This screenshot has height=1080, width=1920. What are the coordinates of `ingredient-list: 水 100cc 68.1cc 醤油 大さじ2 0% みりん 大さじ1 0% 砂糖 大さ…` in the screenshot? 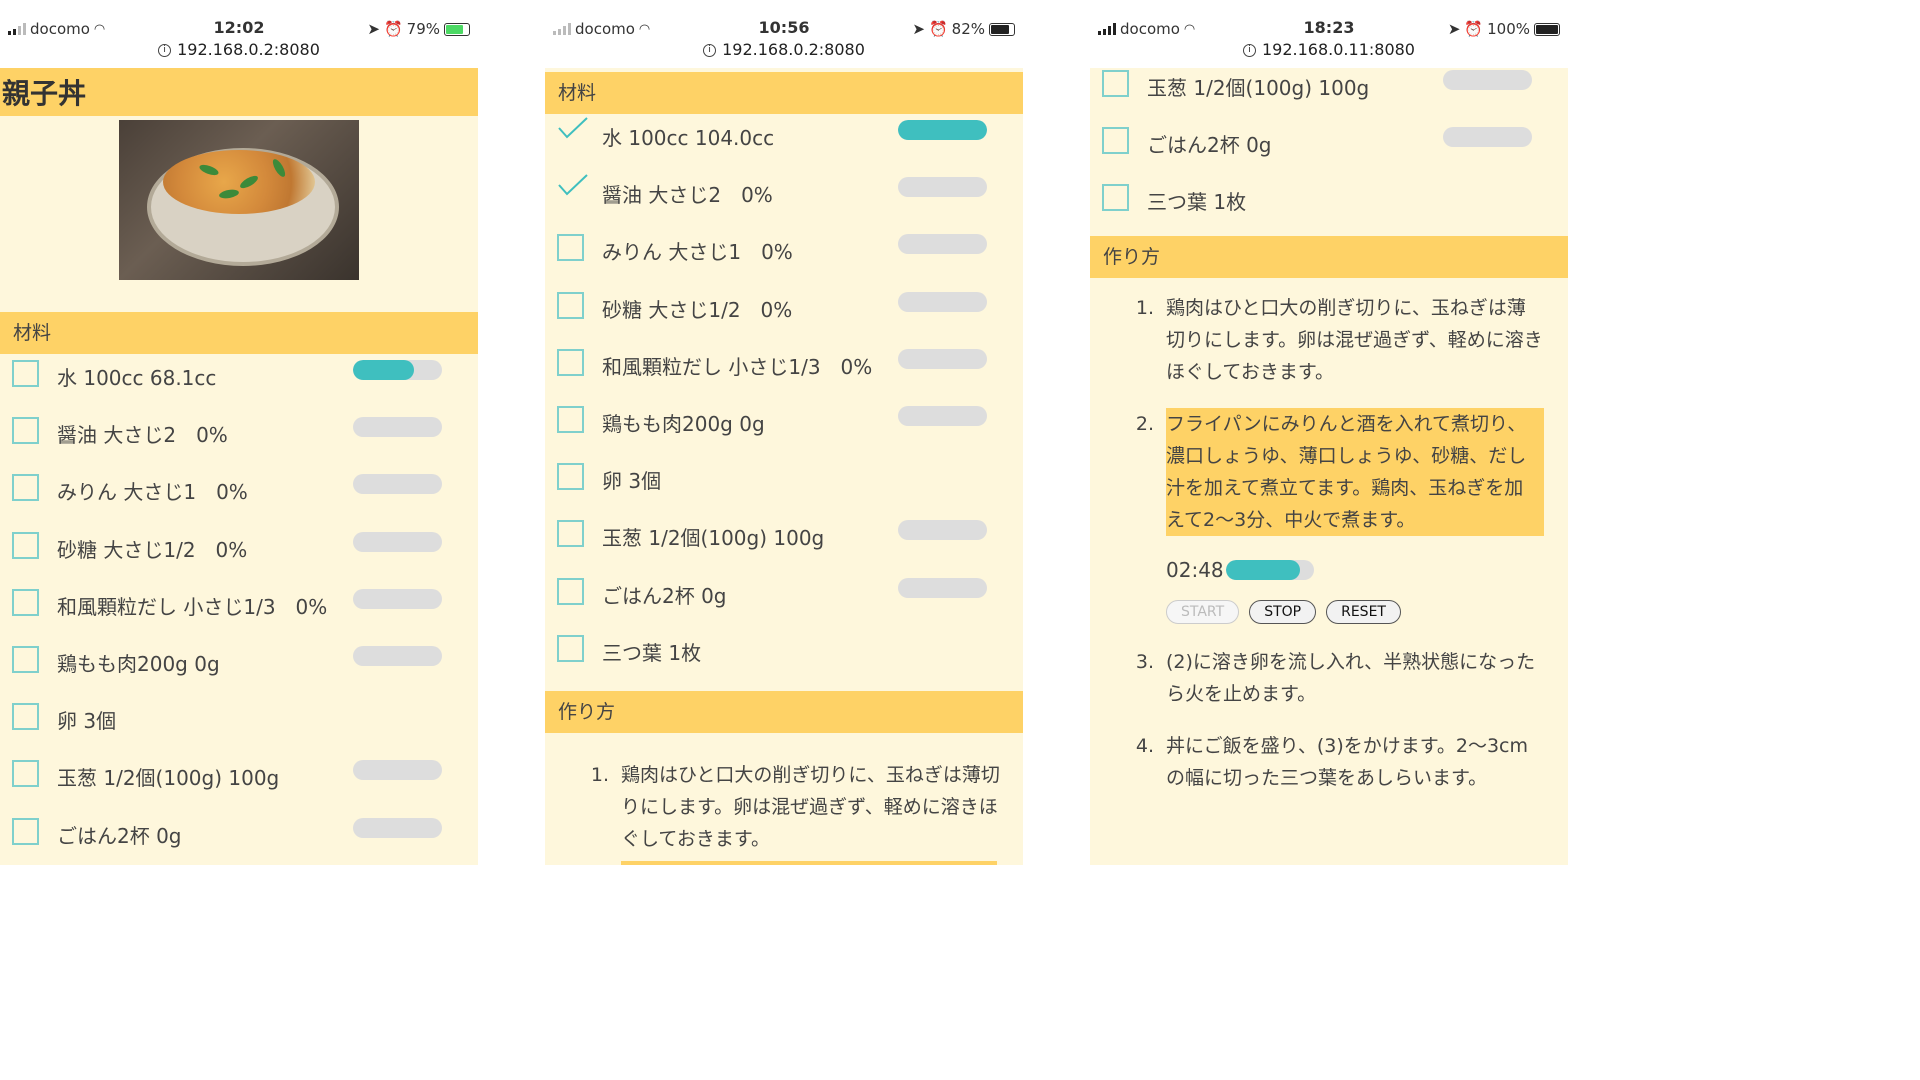 It's located at (239, 609).